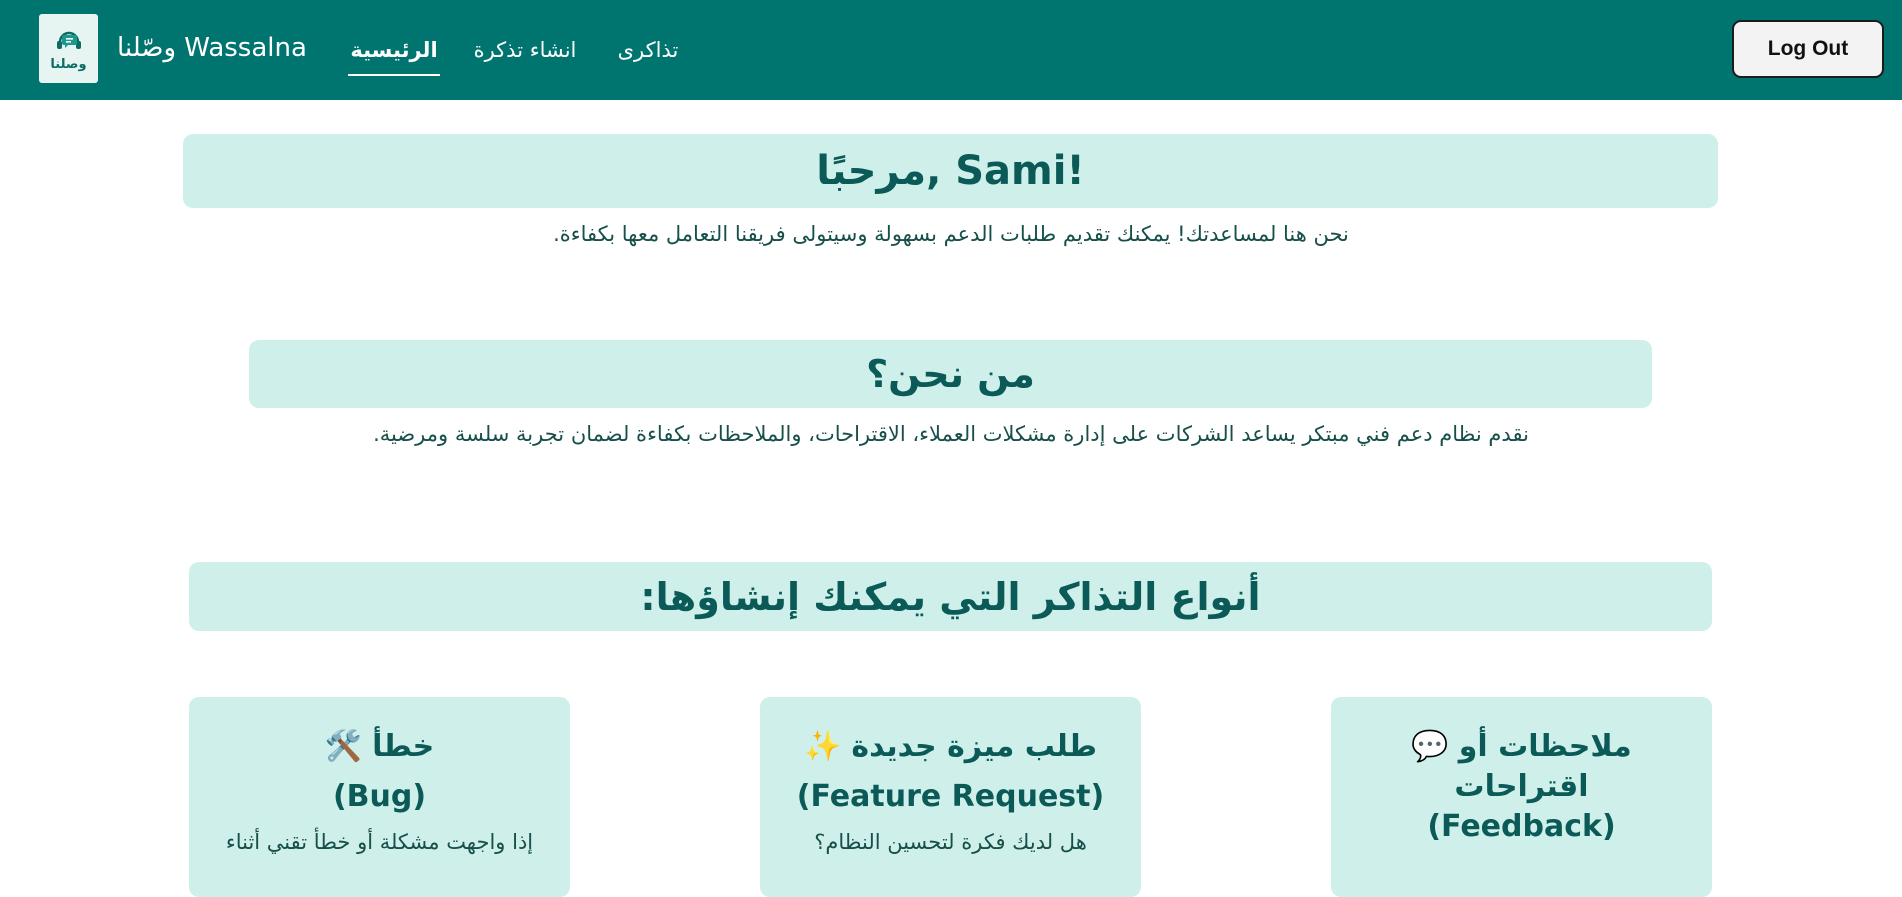 The width and height of the screenshot is (1902, 897). What do you see at coordinates (648, 50) in the screenshot?
I see `nav-link-tickets: تذاكرى` at bounding box center [648, 50].